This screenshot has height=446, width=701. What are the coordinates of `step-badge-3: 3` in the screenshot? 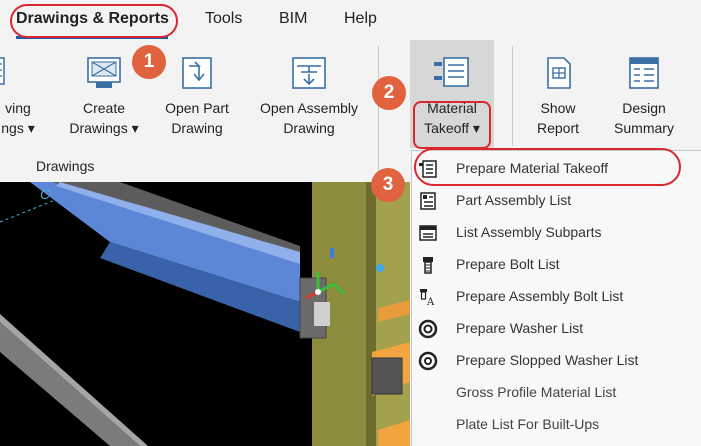 It's located at (388, 185).